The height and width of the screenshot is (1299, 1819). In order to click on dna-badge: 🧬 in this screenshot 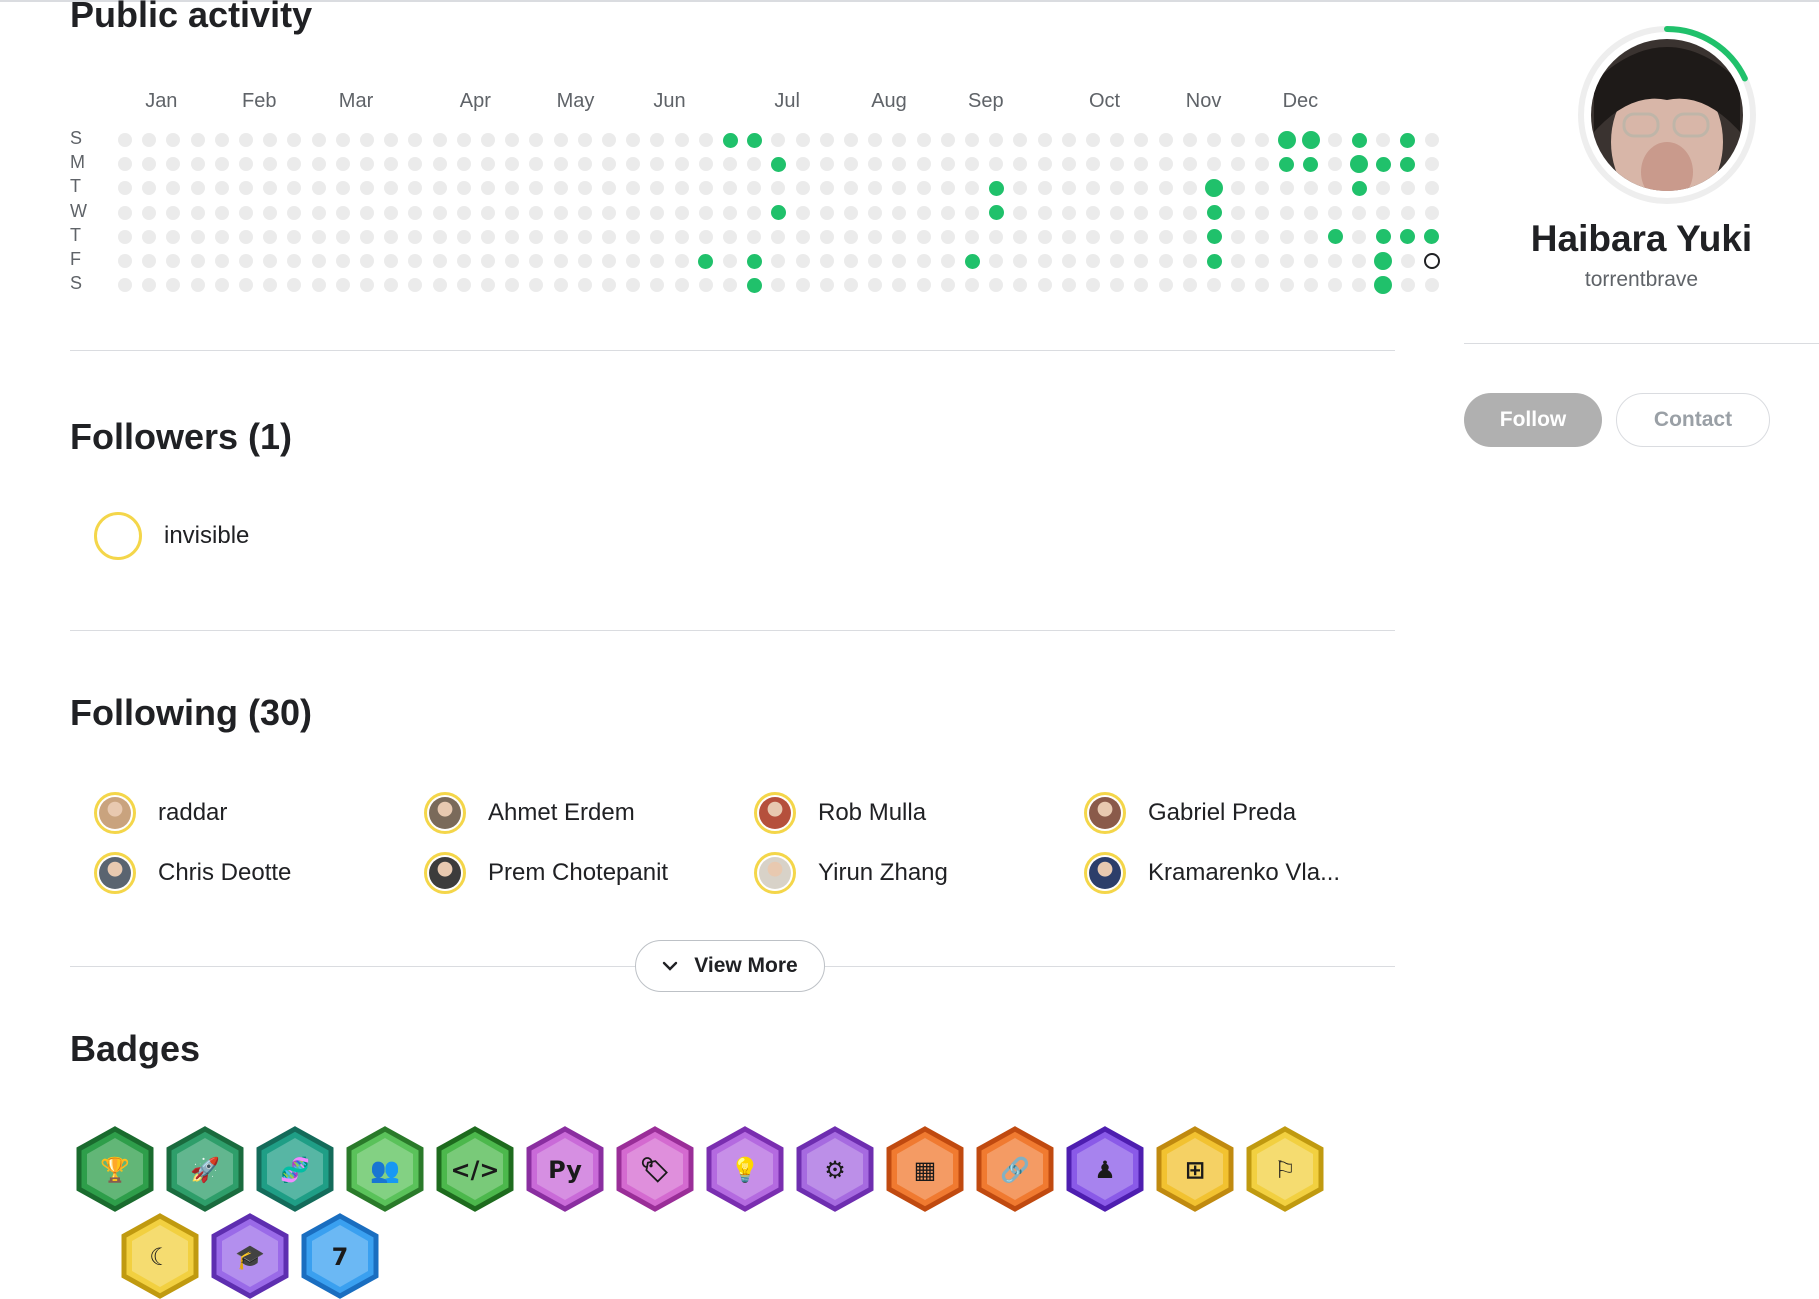, I will do `click(295, 1169)`.